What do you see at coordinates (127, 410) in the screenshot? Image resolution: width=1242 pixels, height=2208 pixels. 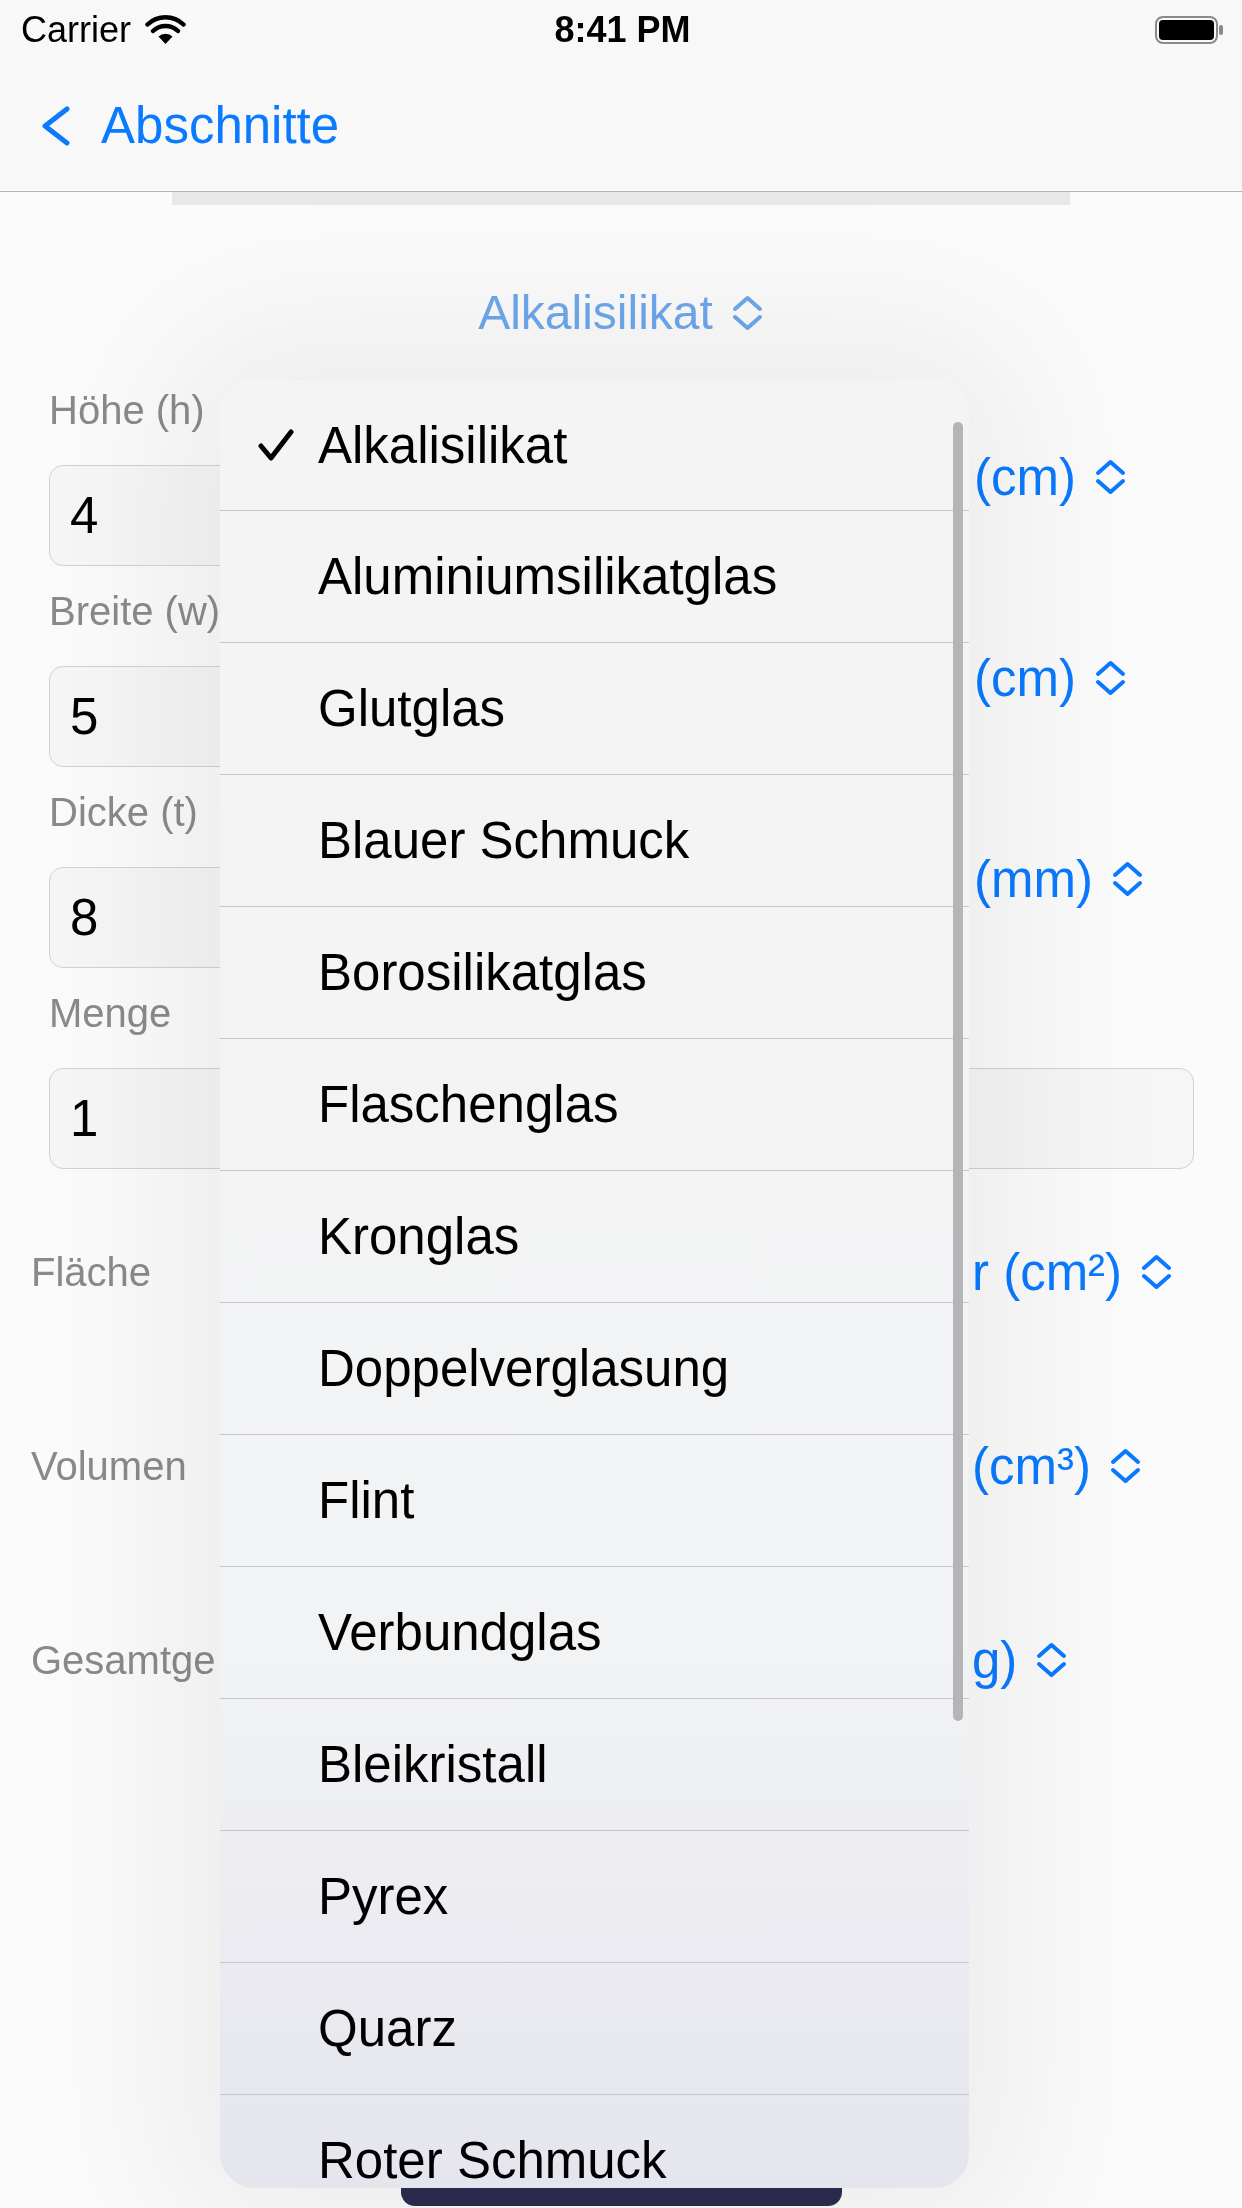 I see `field-label: Höhe (h)` at bounding box center [127, 410].